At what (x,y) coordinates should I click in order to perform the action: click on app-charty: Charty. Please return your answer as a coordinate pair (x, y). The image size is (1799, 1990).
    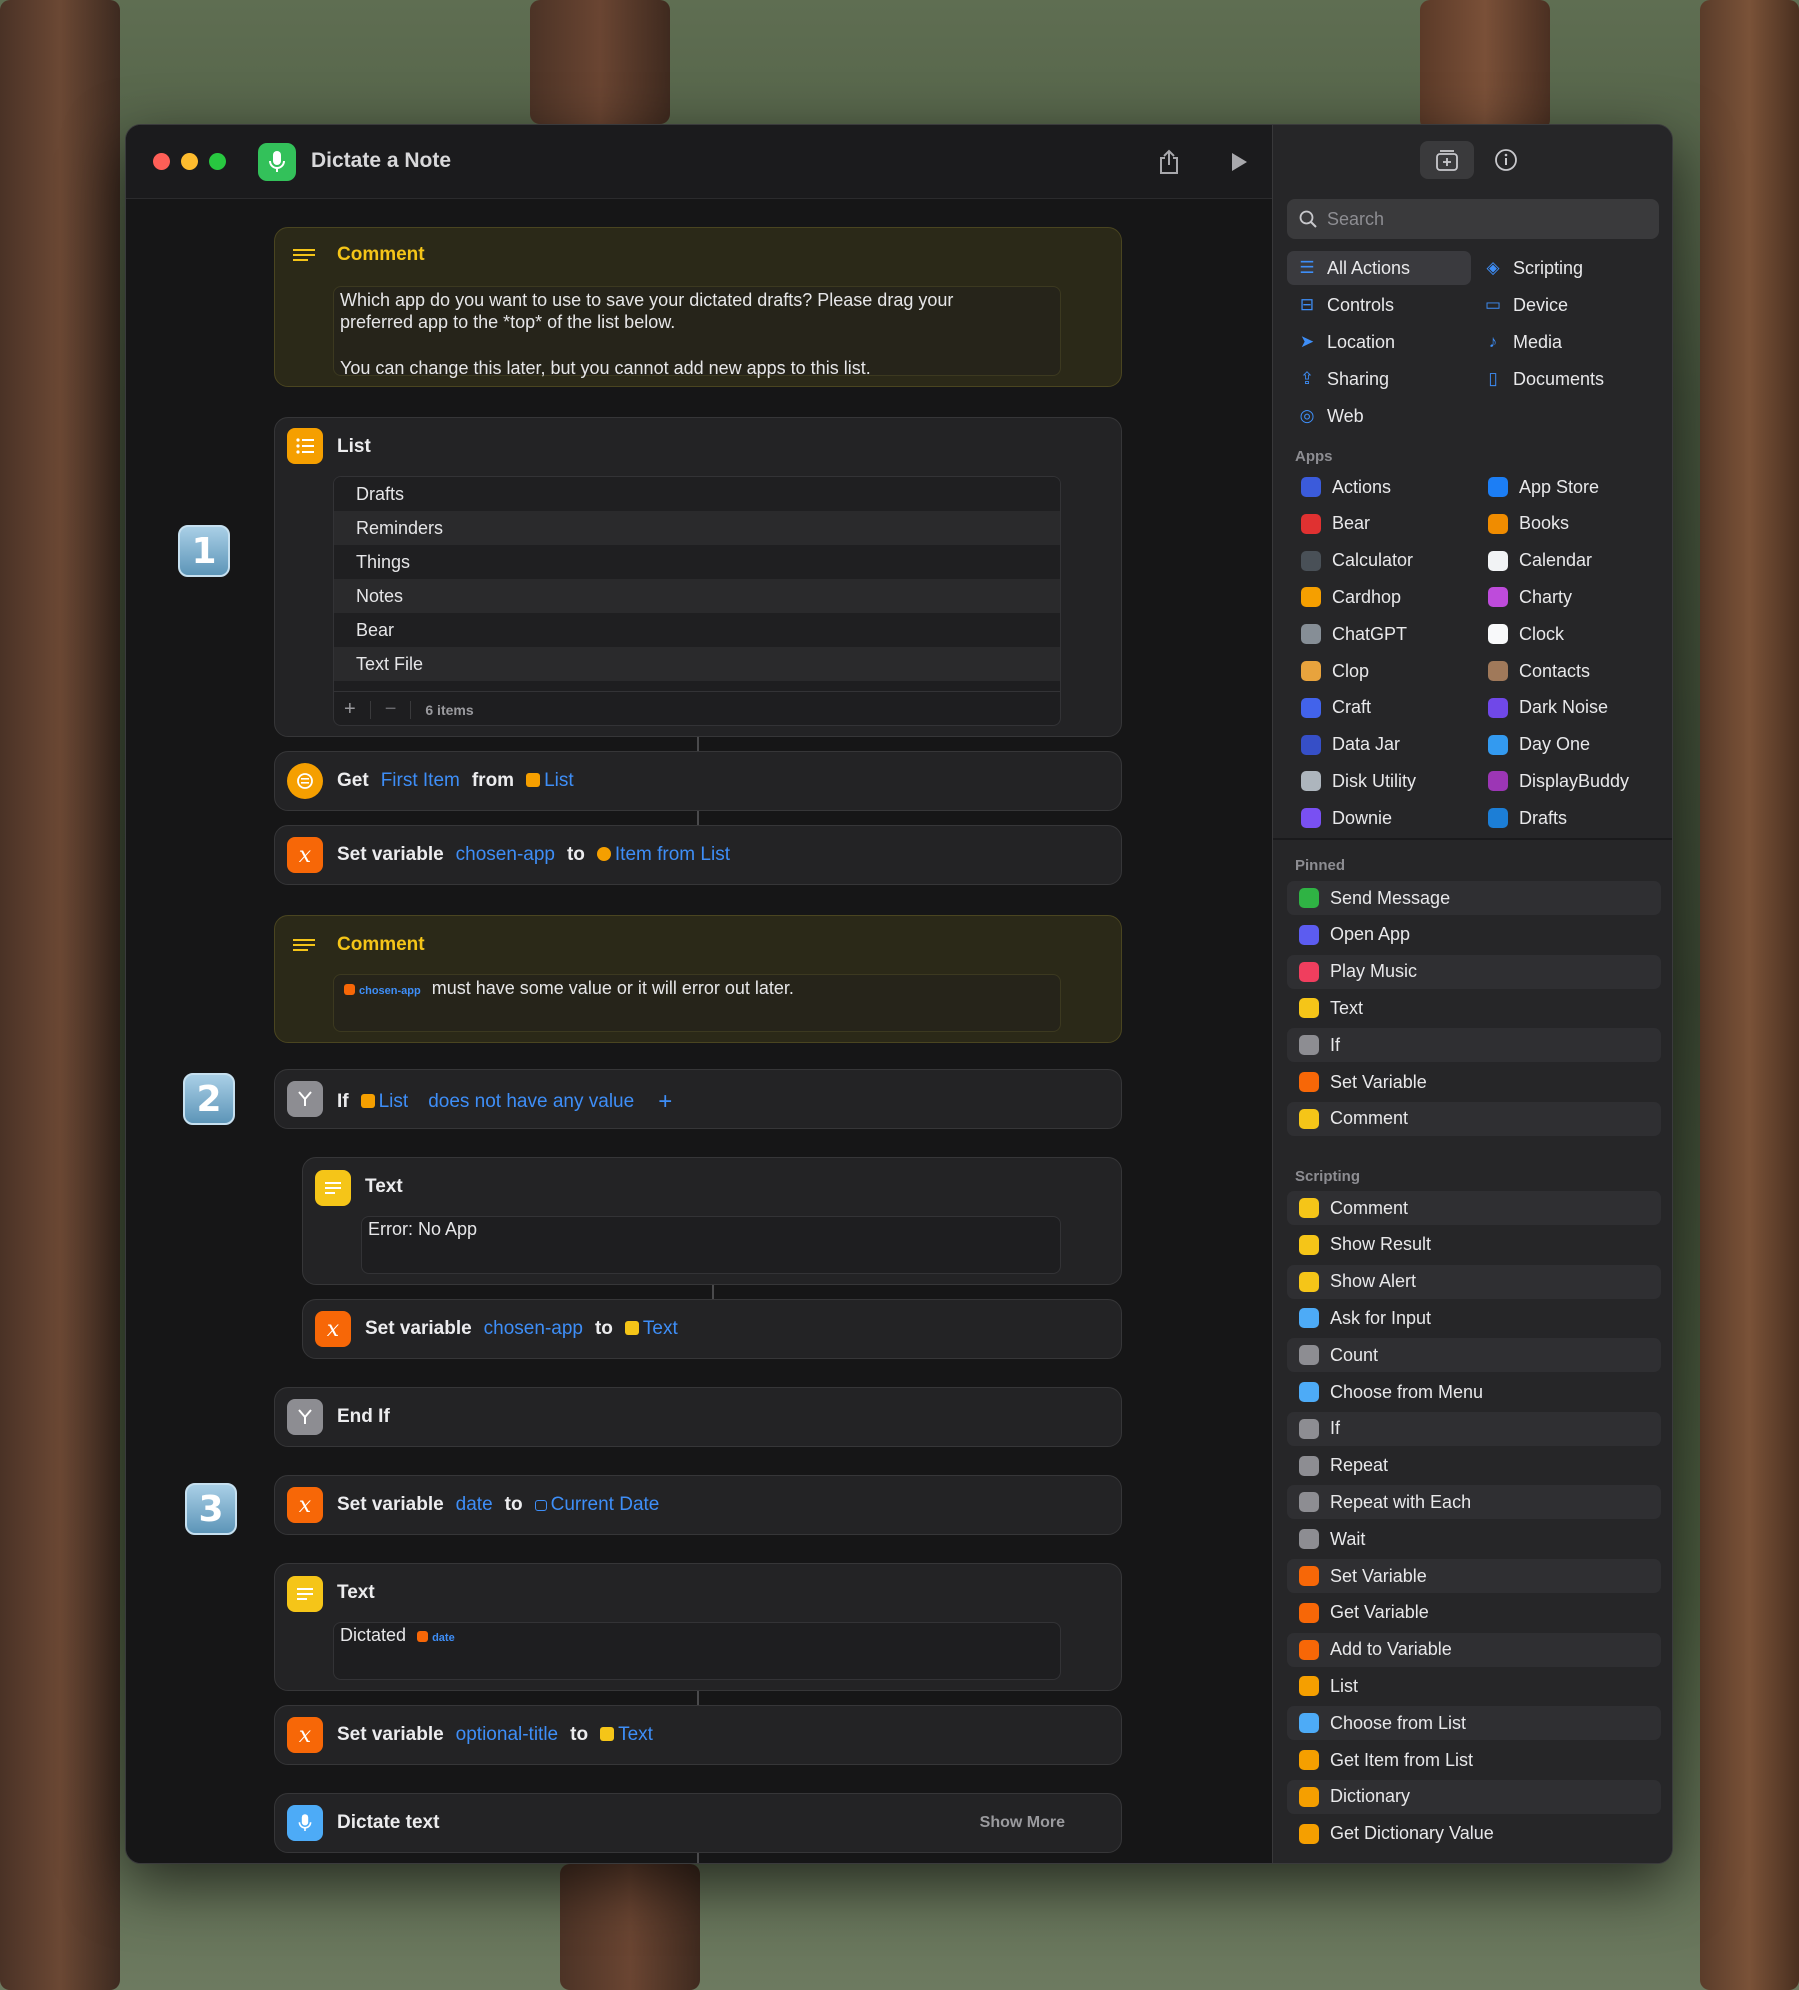
    Looking at the image, I should click on (1566, 597).